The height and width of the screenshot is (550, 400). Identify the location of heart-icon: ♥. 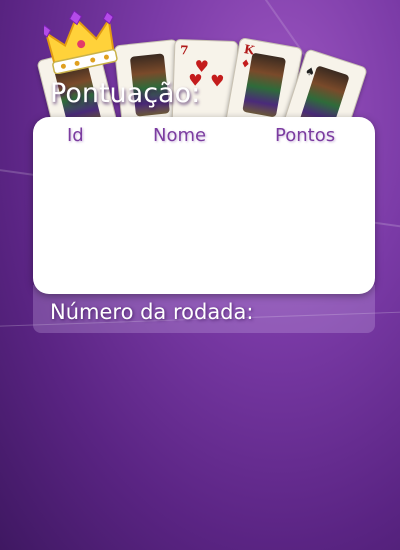
(217, 81).